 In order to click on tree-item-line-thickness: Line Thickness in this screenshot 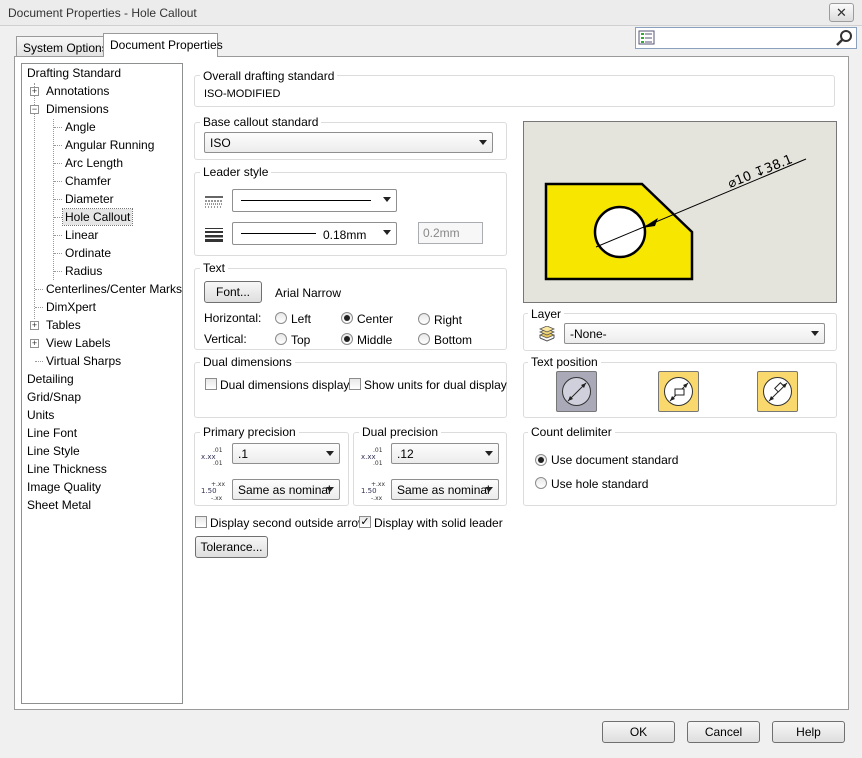, I will do `click(67, 469)`.